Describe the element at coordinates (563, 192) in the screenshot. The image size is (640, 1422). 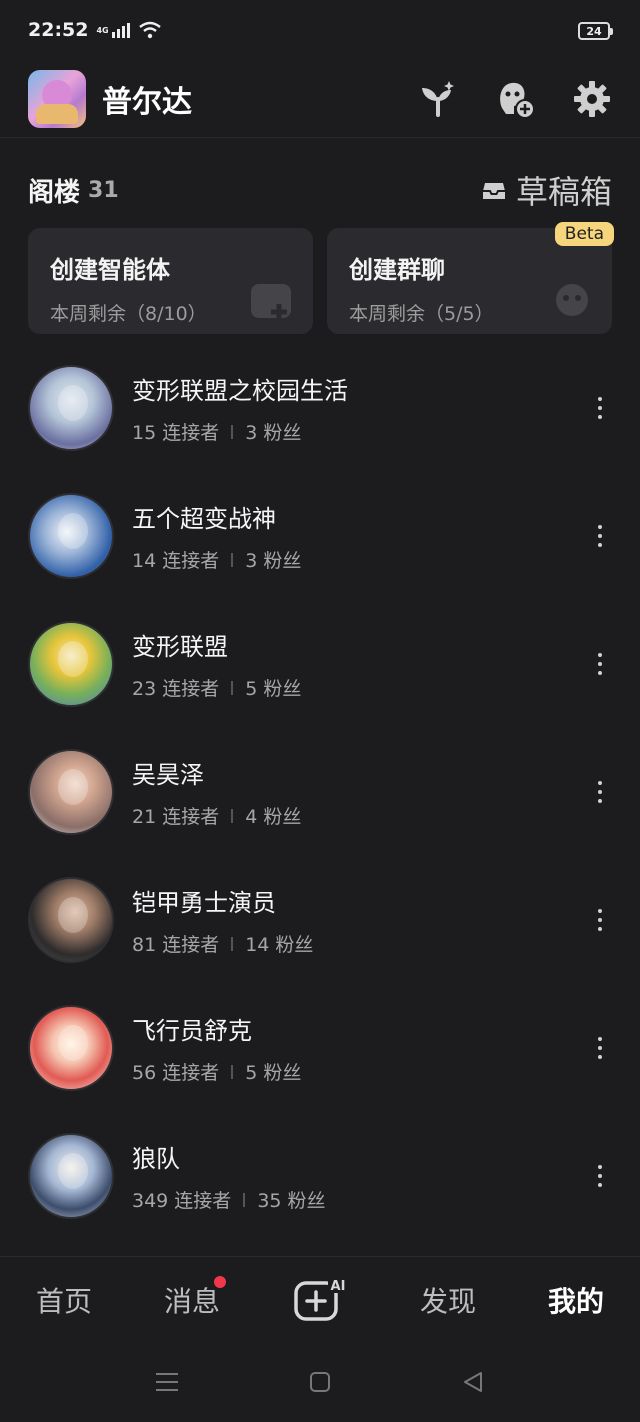
I see `drafts-label: 草稿箱` at that location.